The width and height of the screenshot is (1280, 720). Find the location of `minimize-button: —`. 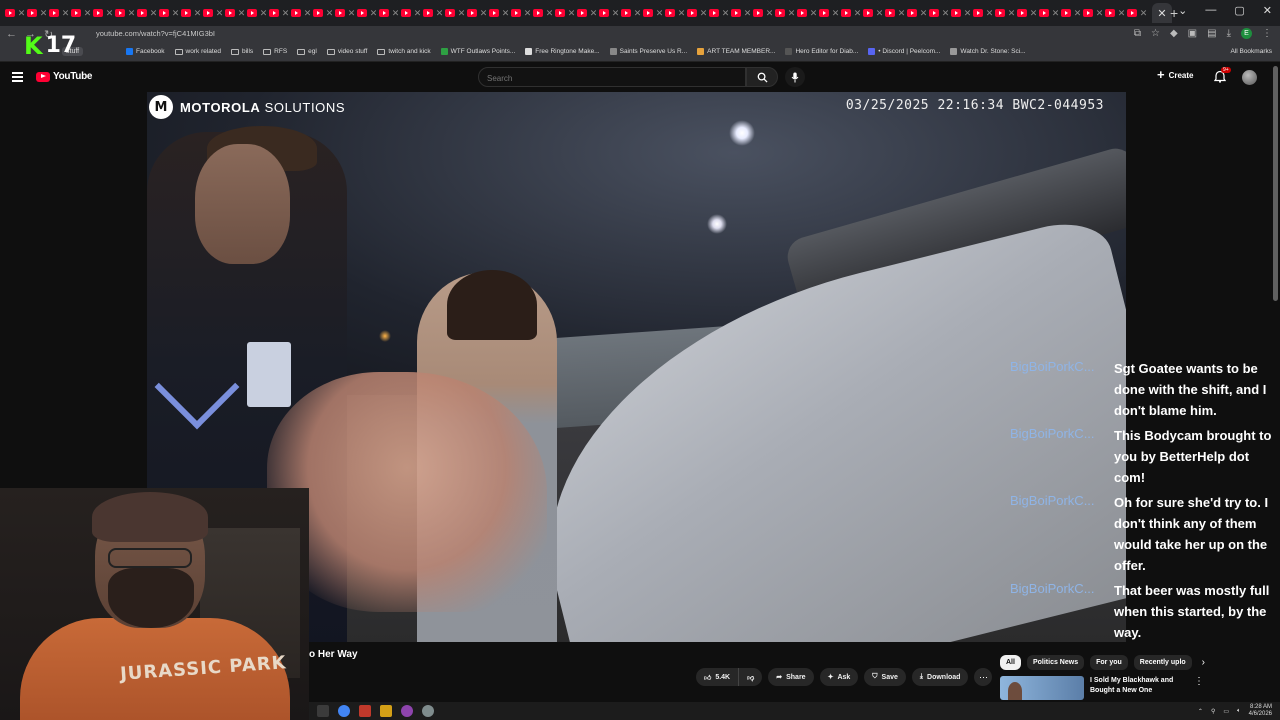

minimize-button: — is located at coordinates (1210, 10).